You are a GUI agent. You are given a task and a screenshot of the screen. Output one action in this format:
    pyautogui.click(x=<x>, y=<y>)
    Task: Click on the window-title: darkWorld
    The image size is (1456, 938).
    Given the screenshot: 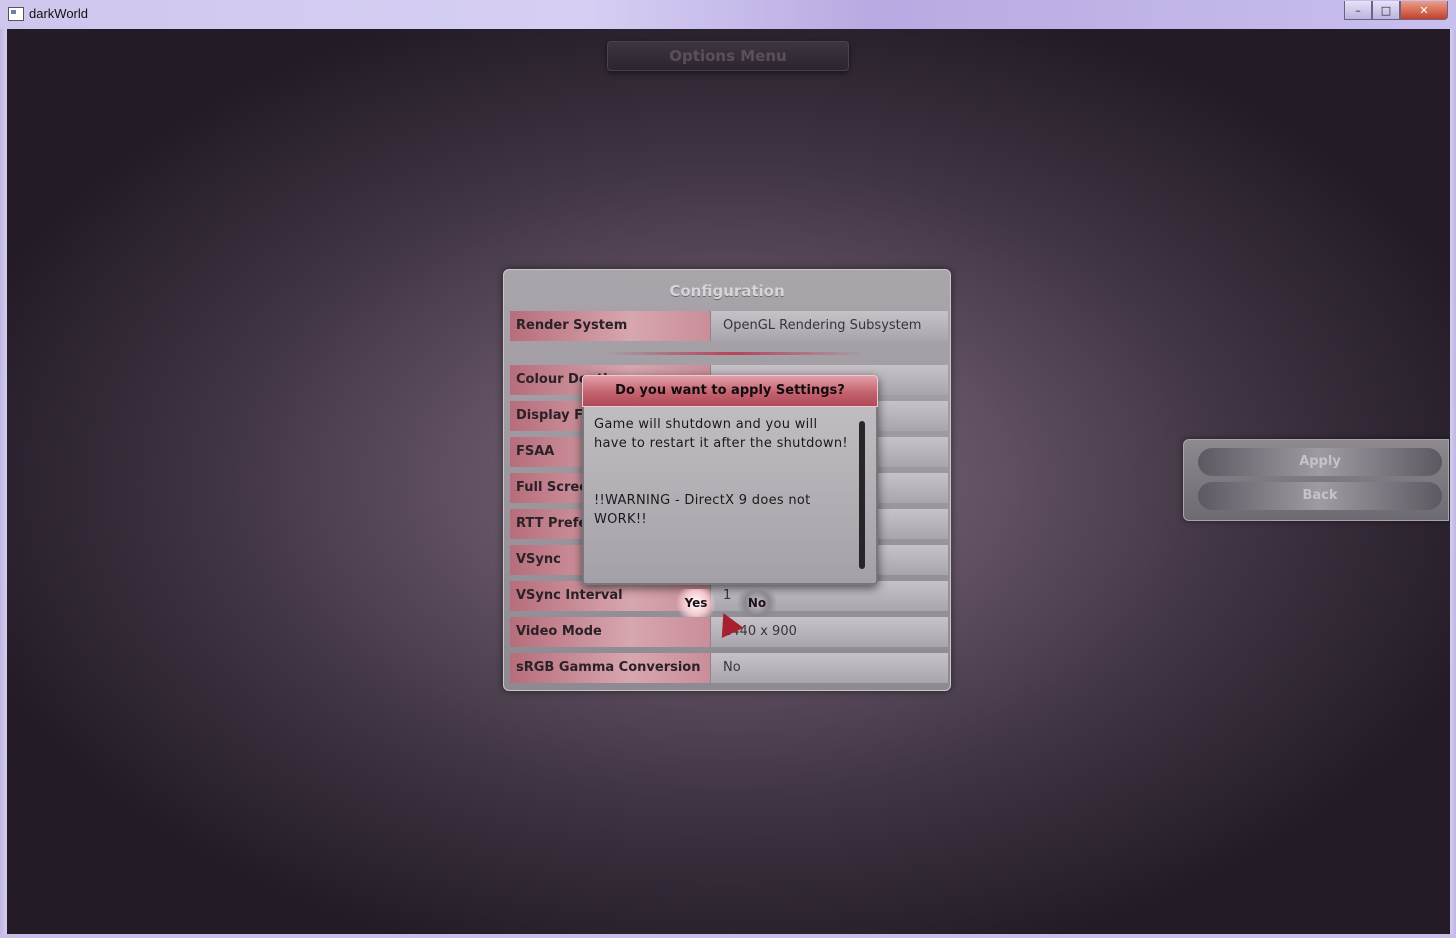 What is the action you would take?
    pyautogui.click(x=59, y=13)
    